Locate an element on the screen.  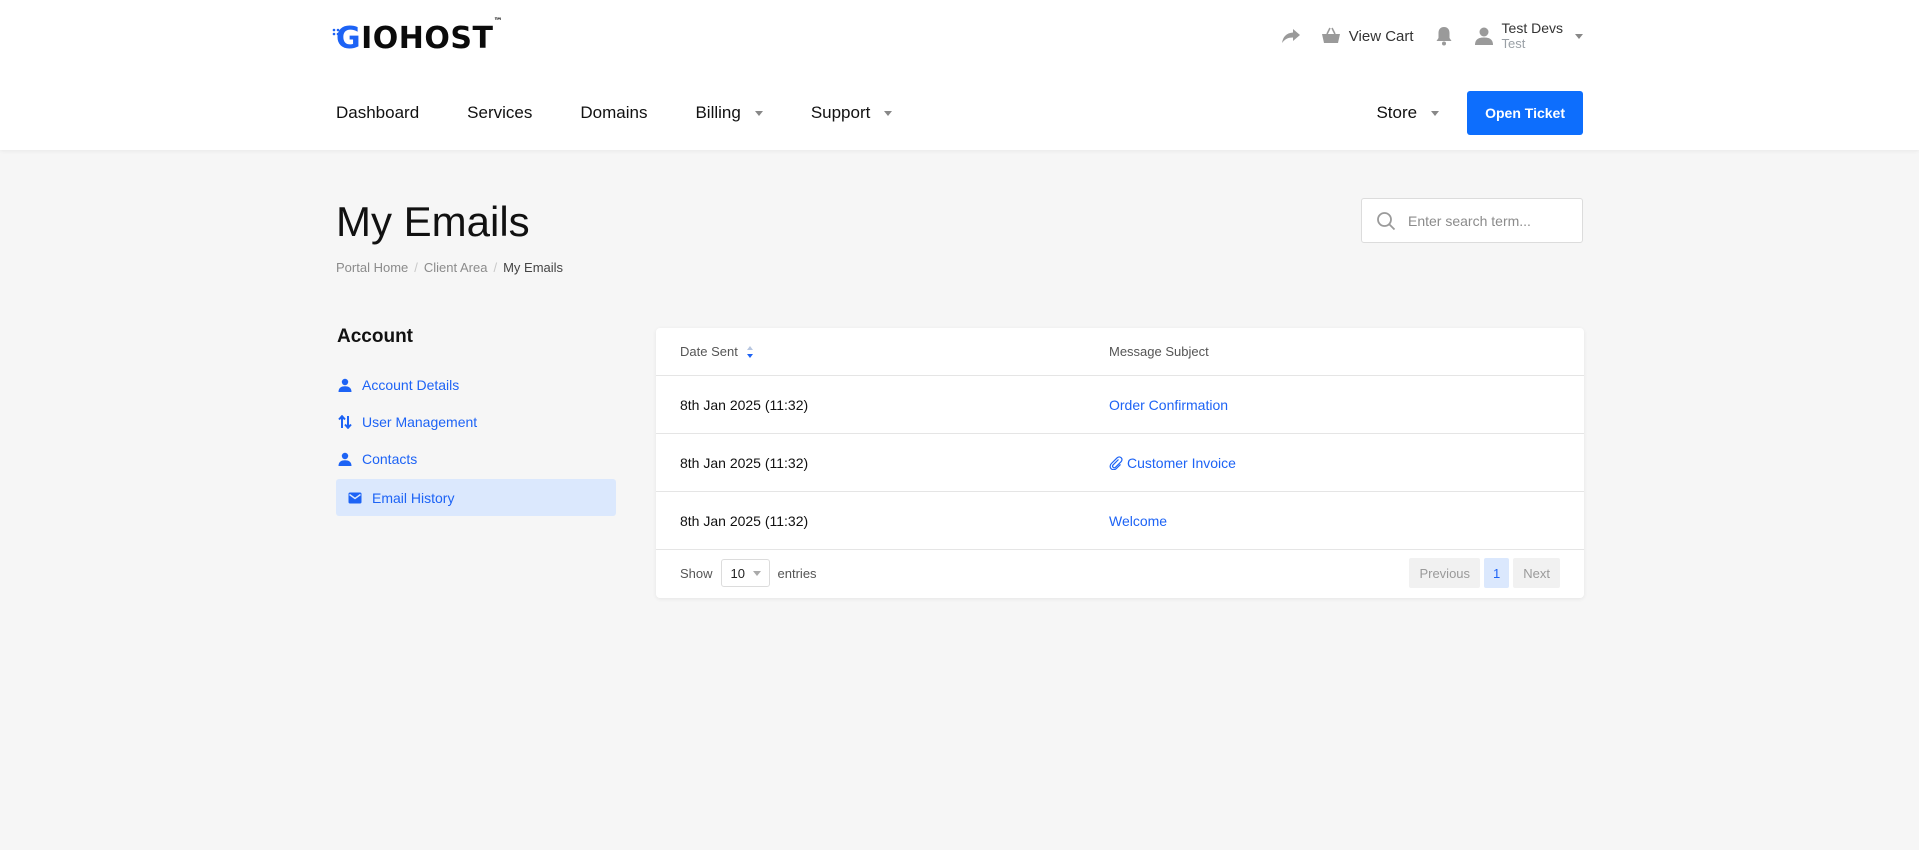
table-row: 8th Jan 2025 (11:32) Welcome is located at coordinates (1120, 521).